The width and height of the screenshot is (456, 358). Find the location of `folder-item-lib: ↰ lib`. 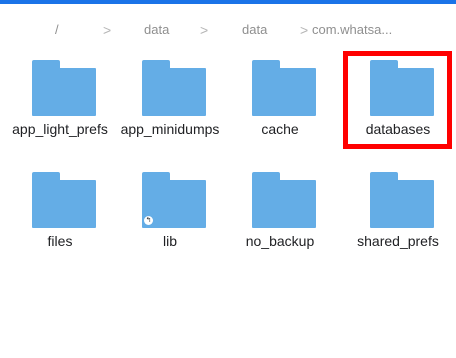

folder-item-lib: ↰ lib is located at coordinates (170, 232).